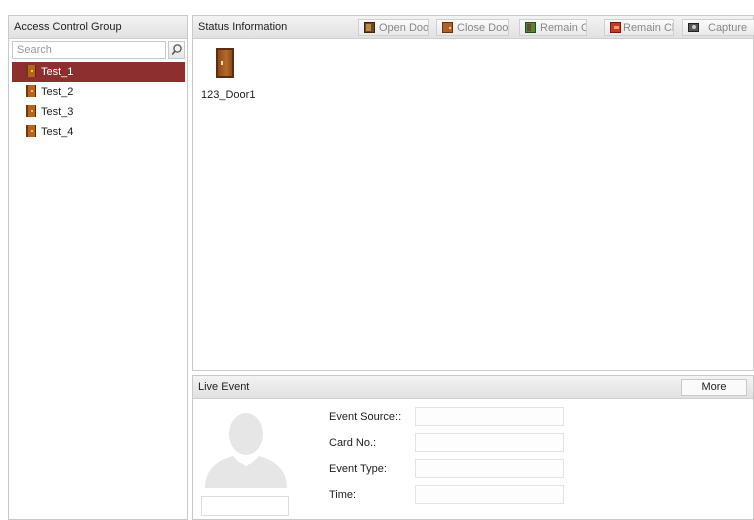 This screenshot has height=520, width=754. Describe the element at coordinates (98, 72) in the screenshot. I see `tree-item-test-1: Test_1` at that location.